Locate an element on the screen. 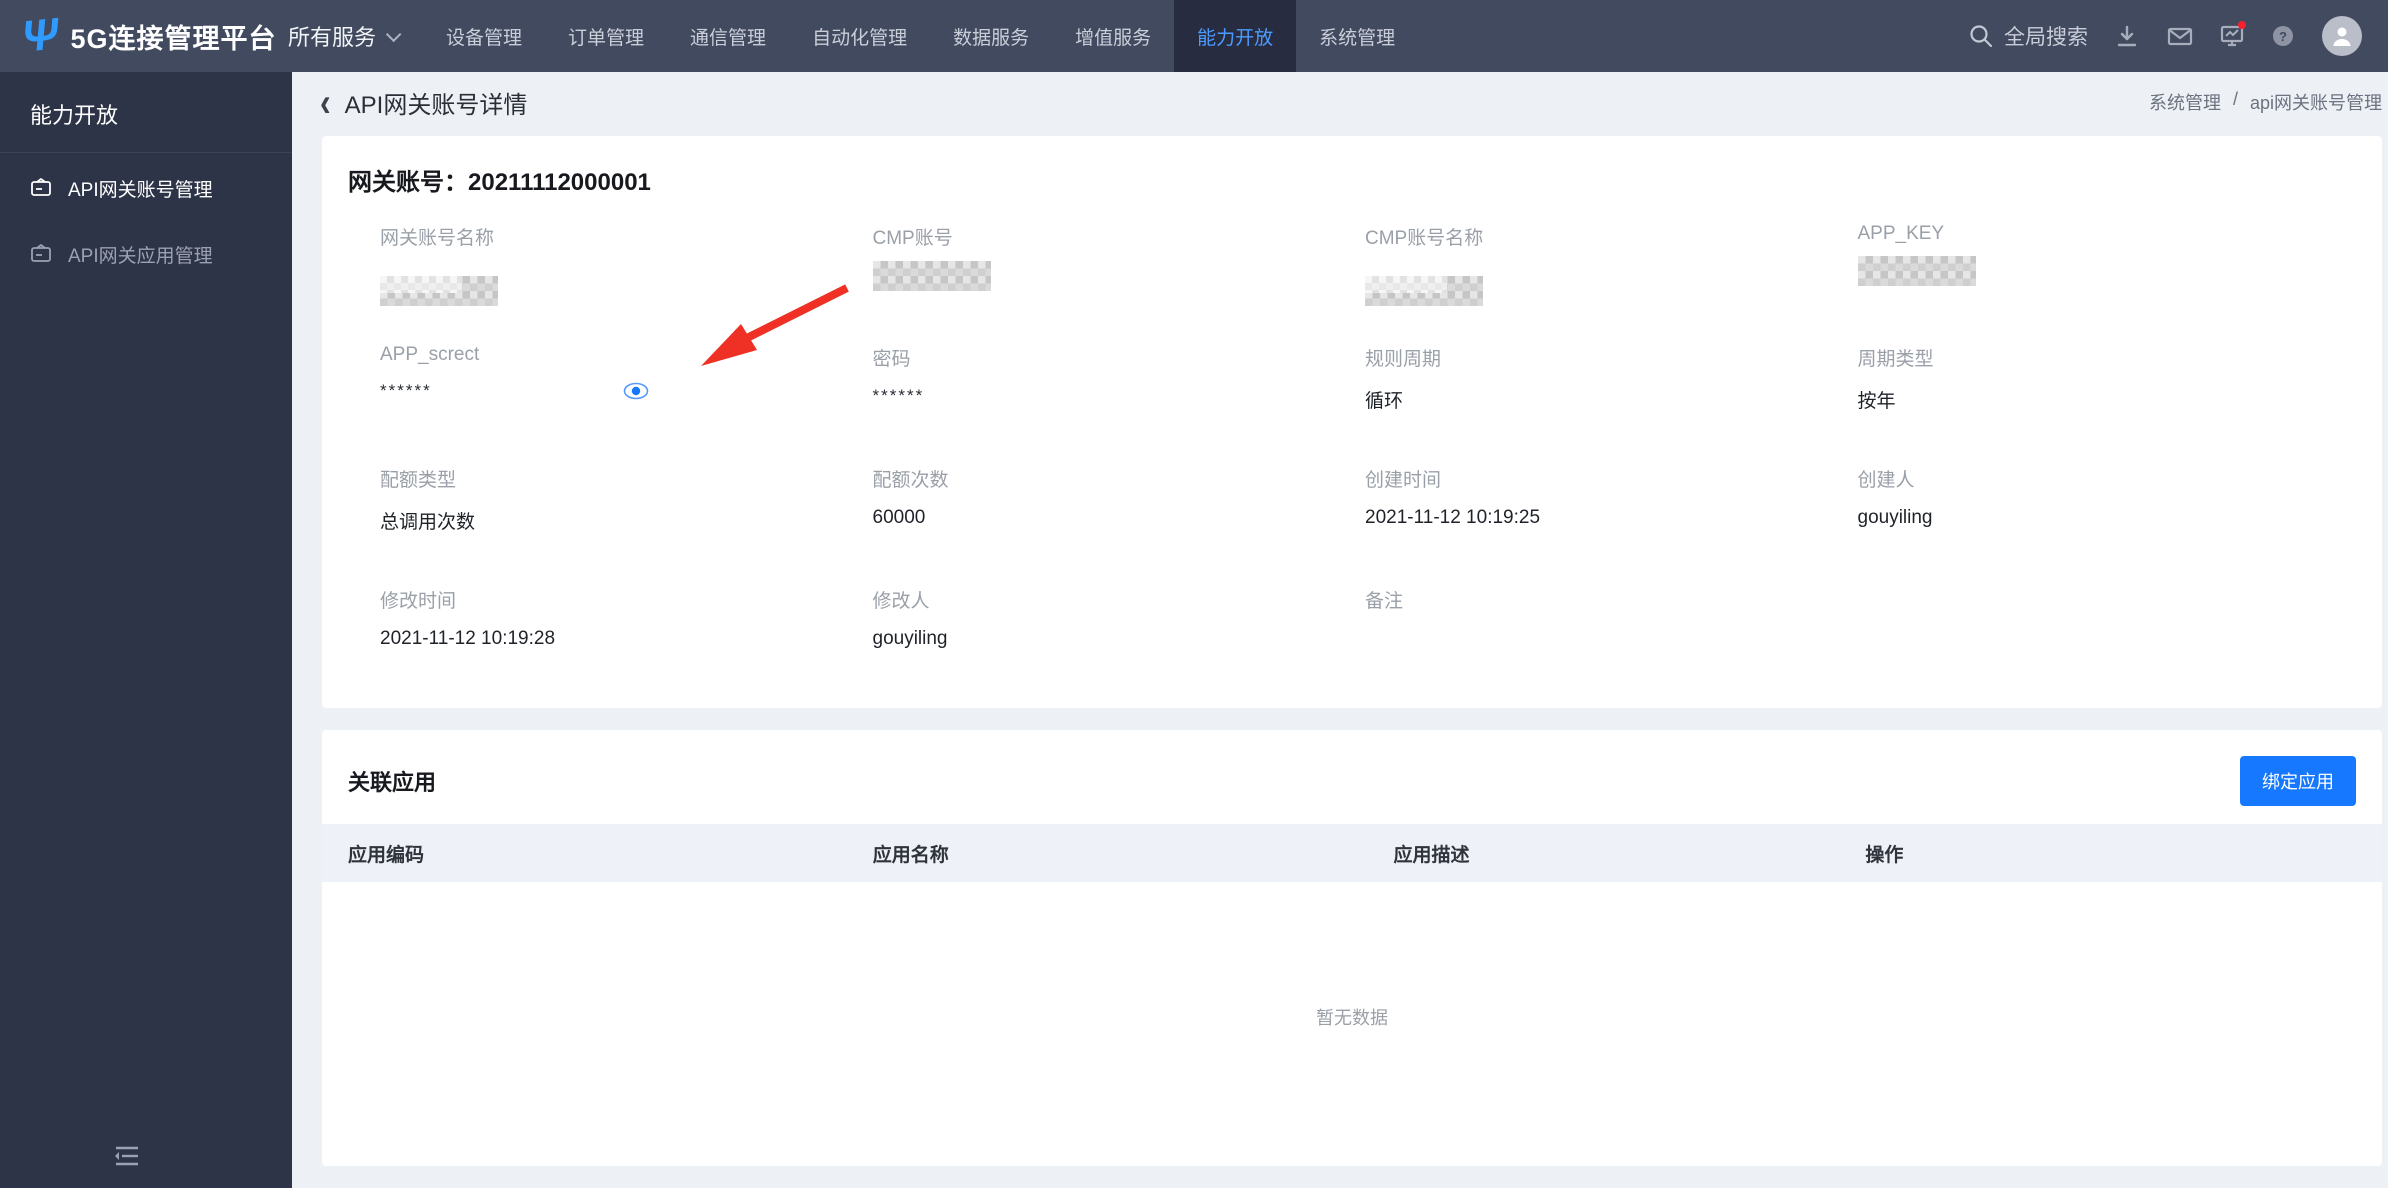  gateway-account-title: 网关账号：20211112000001 is located at coordinates (1349, 179).